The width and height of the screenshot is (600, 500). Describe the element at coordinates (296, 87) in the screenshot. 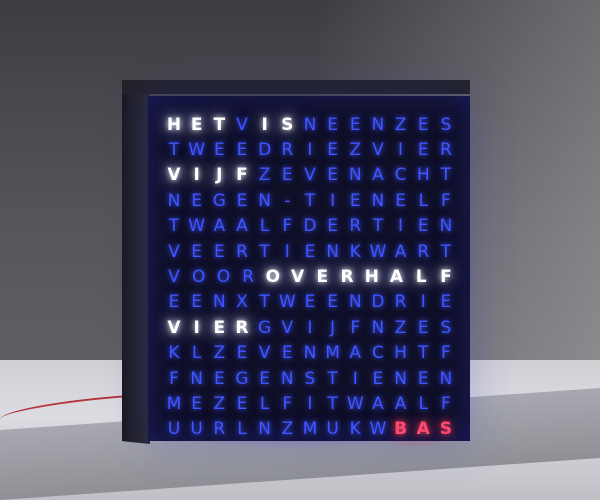

I see `clock-frame-top` at that location.